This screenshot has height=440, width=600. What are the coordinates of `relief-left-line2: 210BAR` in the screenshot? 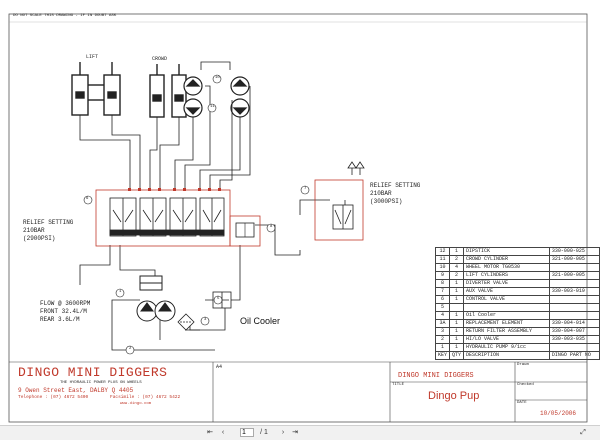 It's located at (34, 230).